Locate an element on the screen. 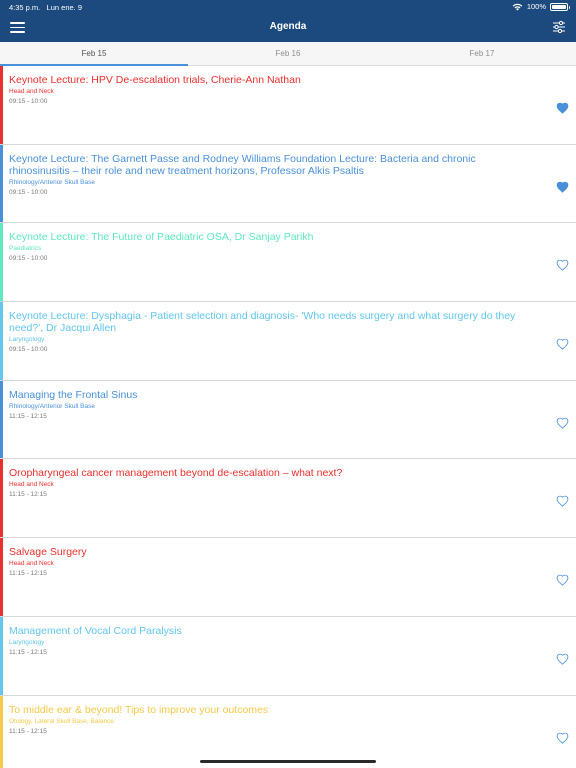  tab-feb-16: Feb 16 is located at coordinates (288, 53).